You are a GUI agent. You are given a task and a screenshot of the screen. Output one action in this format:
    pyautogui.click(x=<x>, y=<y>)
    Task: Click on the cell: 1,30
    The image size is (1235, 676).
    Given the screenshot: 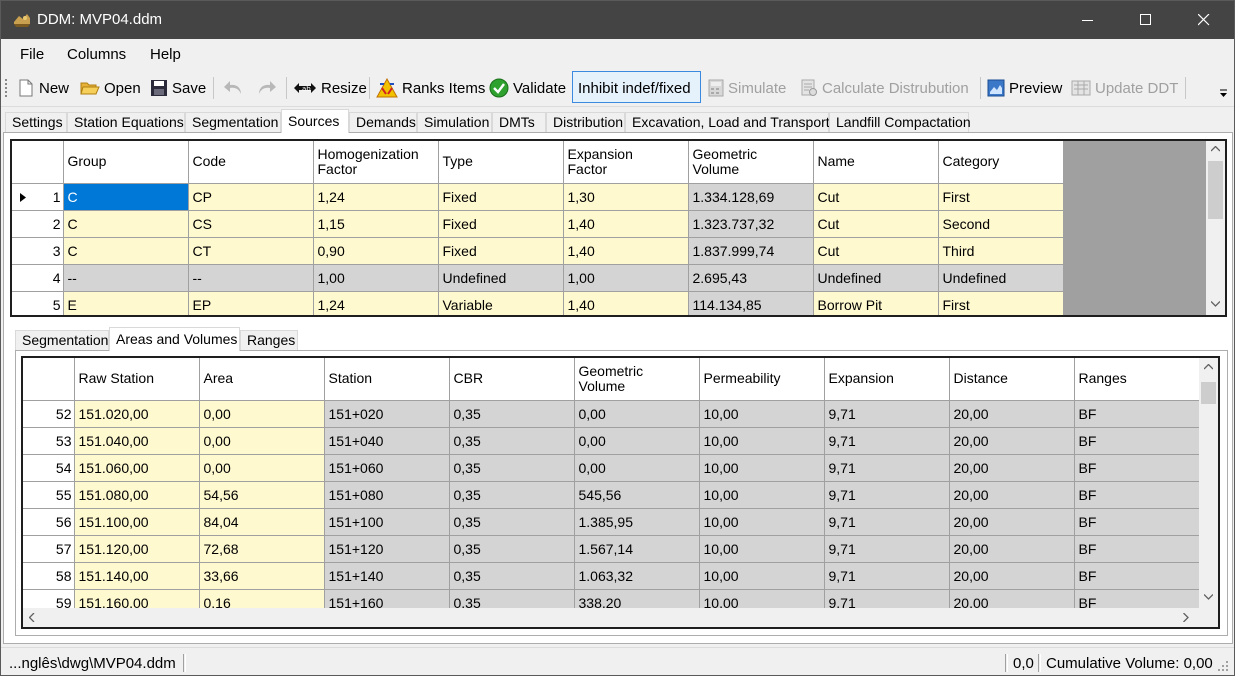 What is the action you would take?
    pyautogui.click(x=626, y=197)
    